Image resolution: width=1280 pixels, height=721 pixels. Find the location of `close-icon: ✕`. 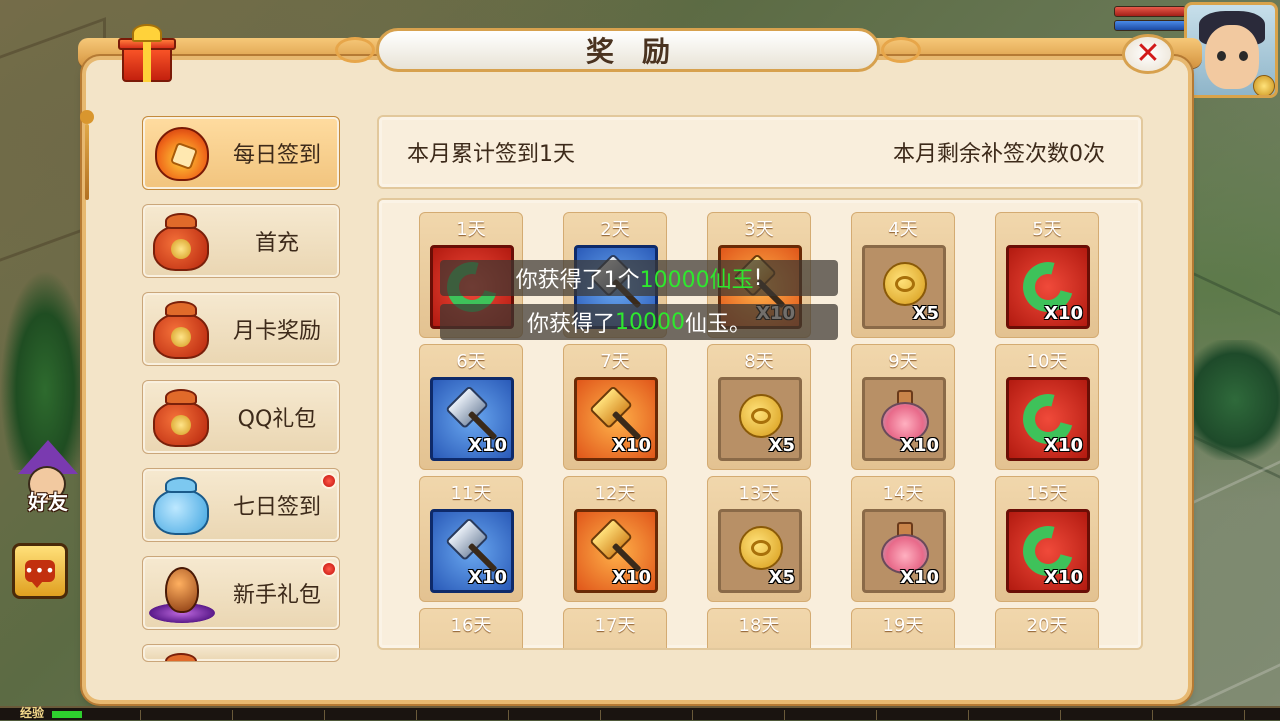

close-icon: ✕ is located at coordinates (1148, 53).